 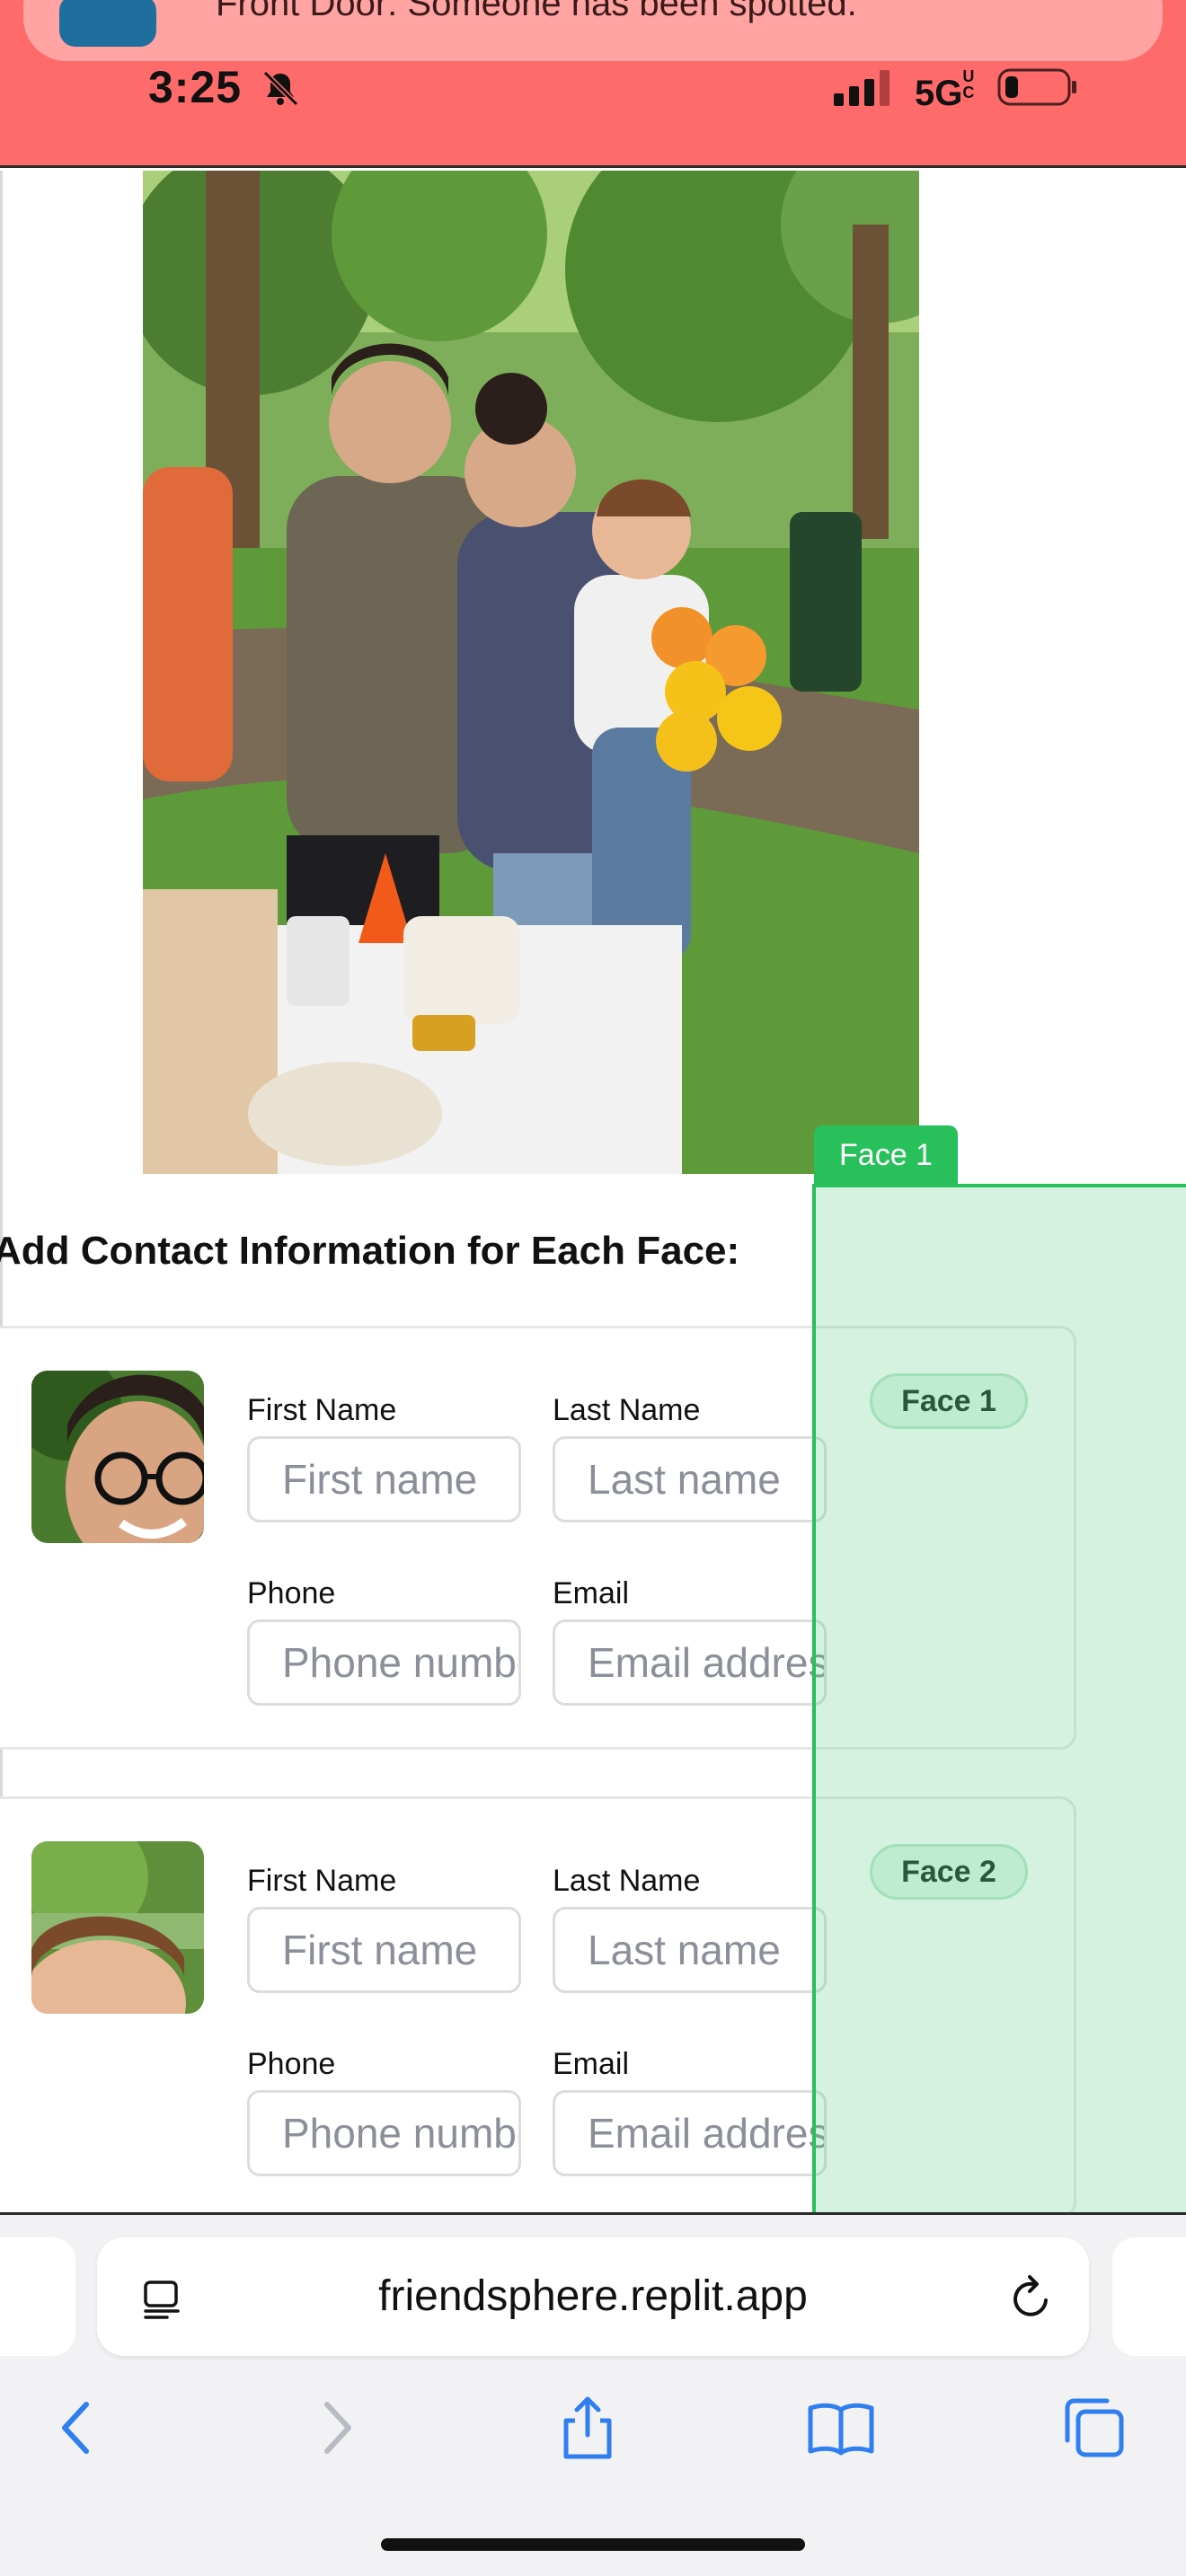 What do you see at coordinates (862, 88) in the screenshot?
I see `signal-strength-icon` at bounding box center [862, 88].